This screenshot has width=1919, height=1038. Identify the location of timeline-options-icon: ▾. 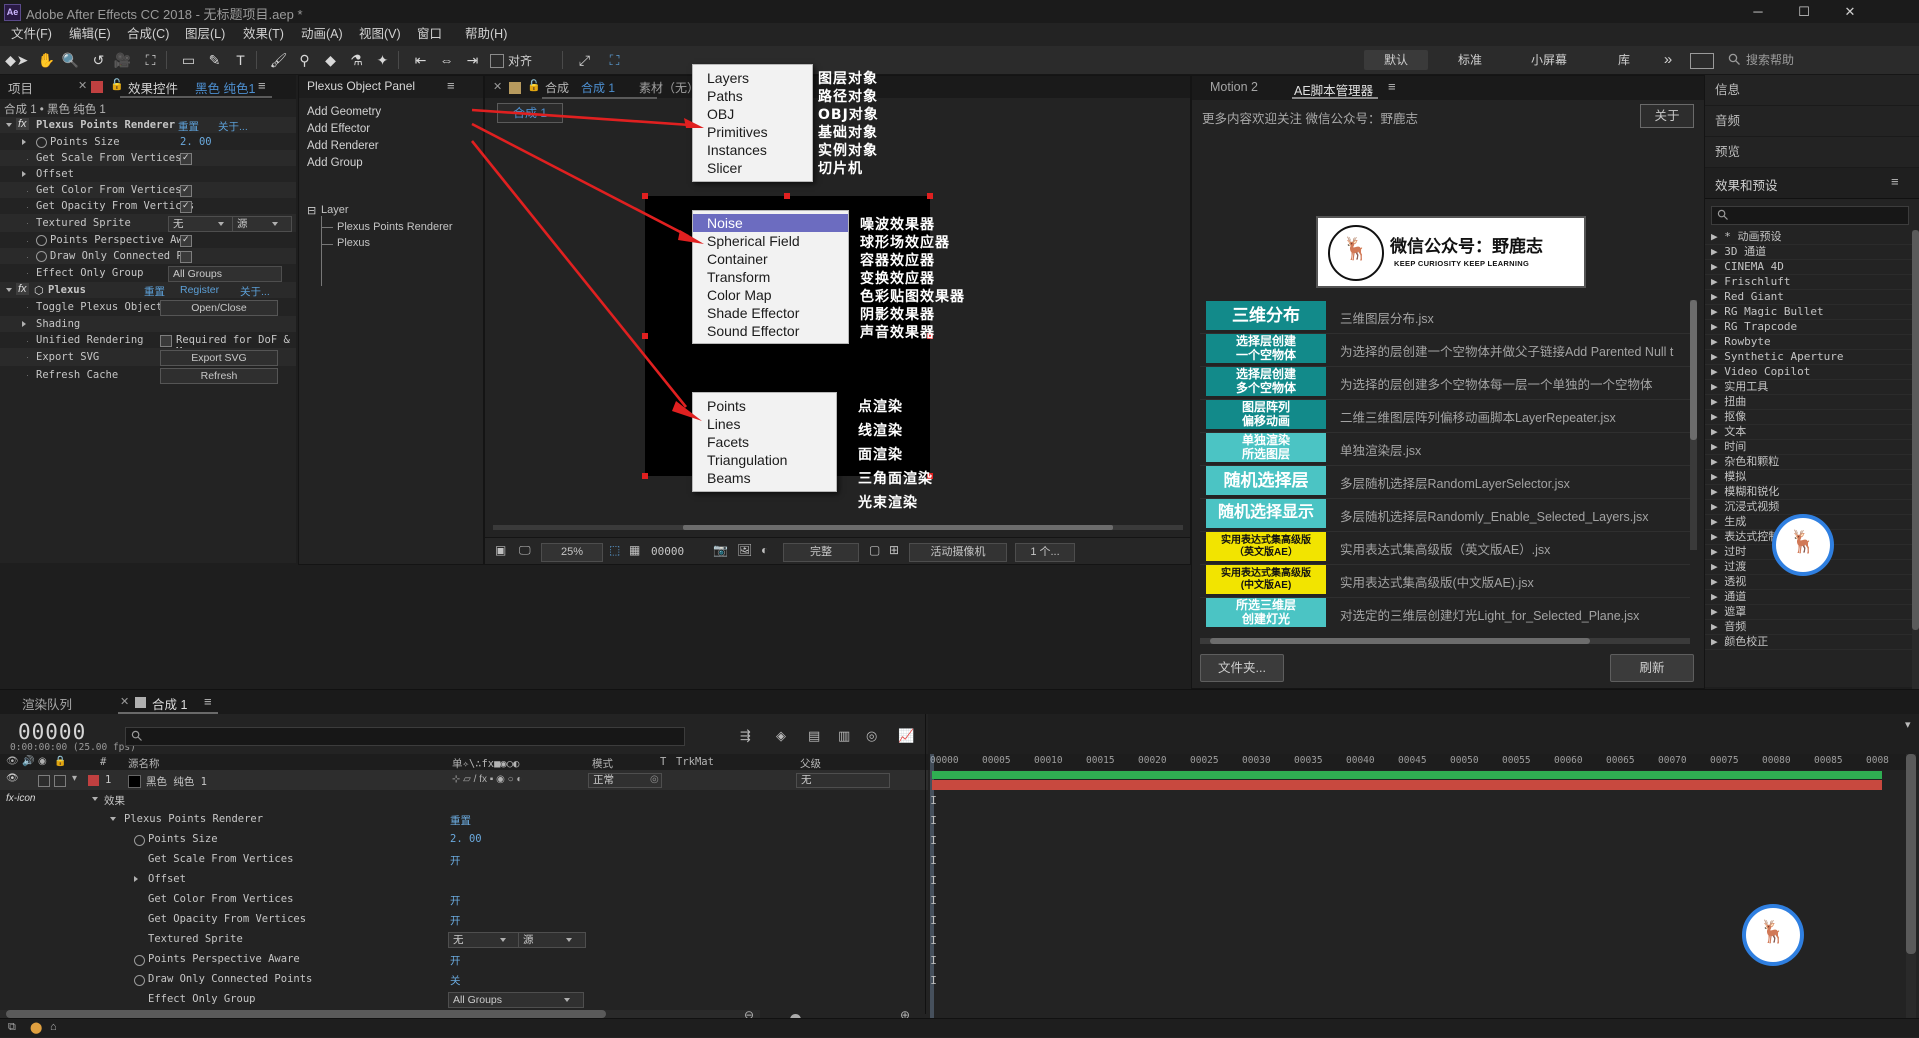
(1911, 725).